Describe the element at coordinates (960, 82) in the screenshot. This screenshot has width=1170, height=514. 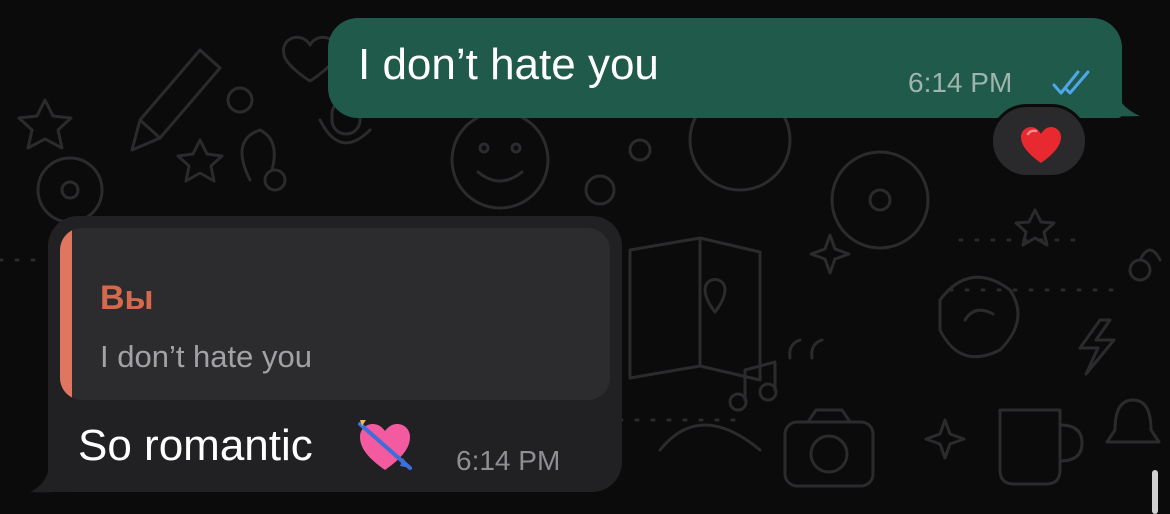
I see `outgoing-message-time: 6:14 PM` at that location.